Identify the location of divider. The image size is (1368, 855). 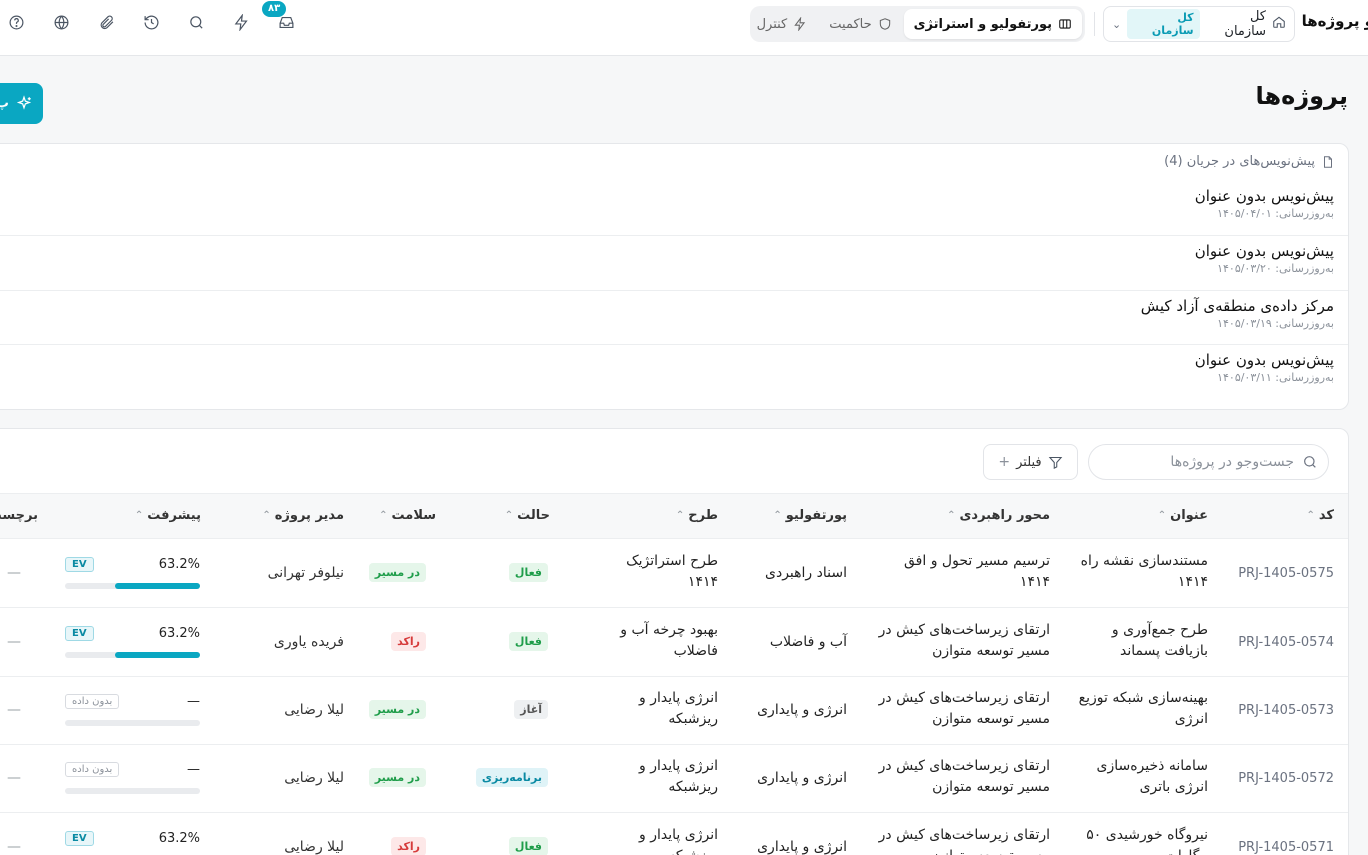
(1094, 24).